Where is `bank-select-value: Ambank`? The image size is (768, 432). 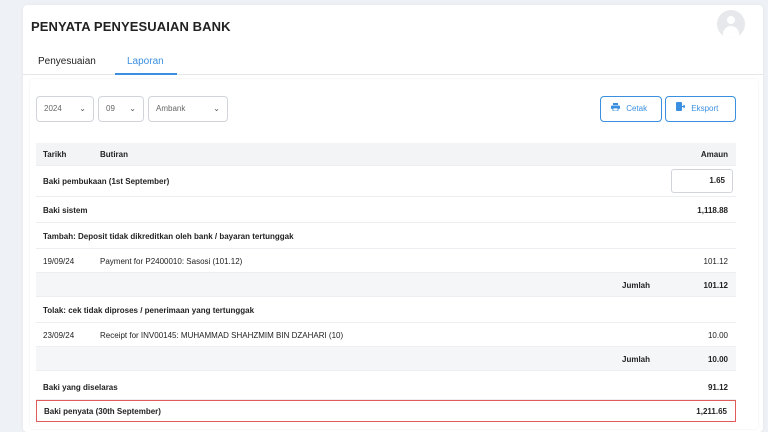
bank-select-value: Ambank is located at coordinates (171, 108).